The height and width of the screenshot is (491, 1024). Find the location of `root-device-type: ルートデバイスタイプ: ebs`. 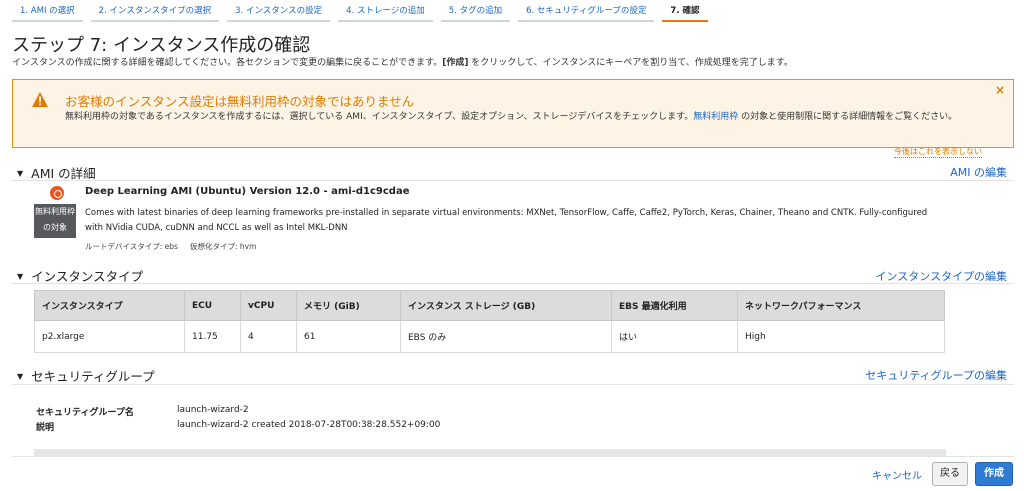

root-device-type: ルートデバイスタイプ: ebs is located at coordinates (131, 246).